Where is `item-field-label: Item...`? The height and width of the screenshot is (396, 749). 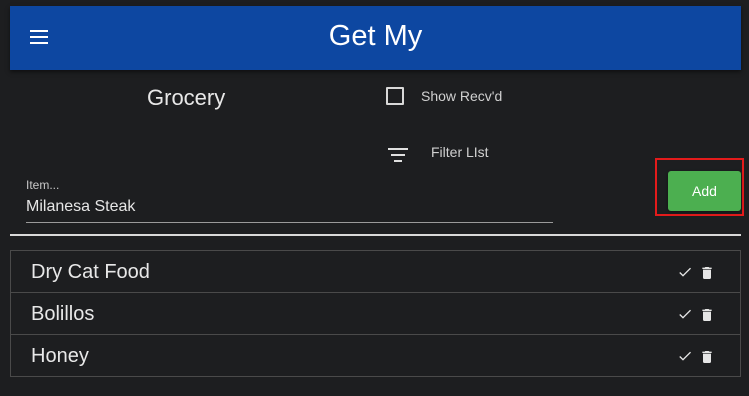
item-field-label: Item... is located at coordinates (43, 185).